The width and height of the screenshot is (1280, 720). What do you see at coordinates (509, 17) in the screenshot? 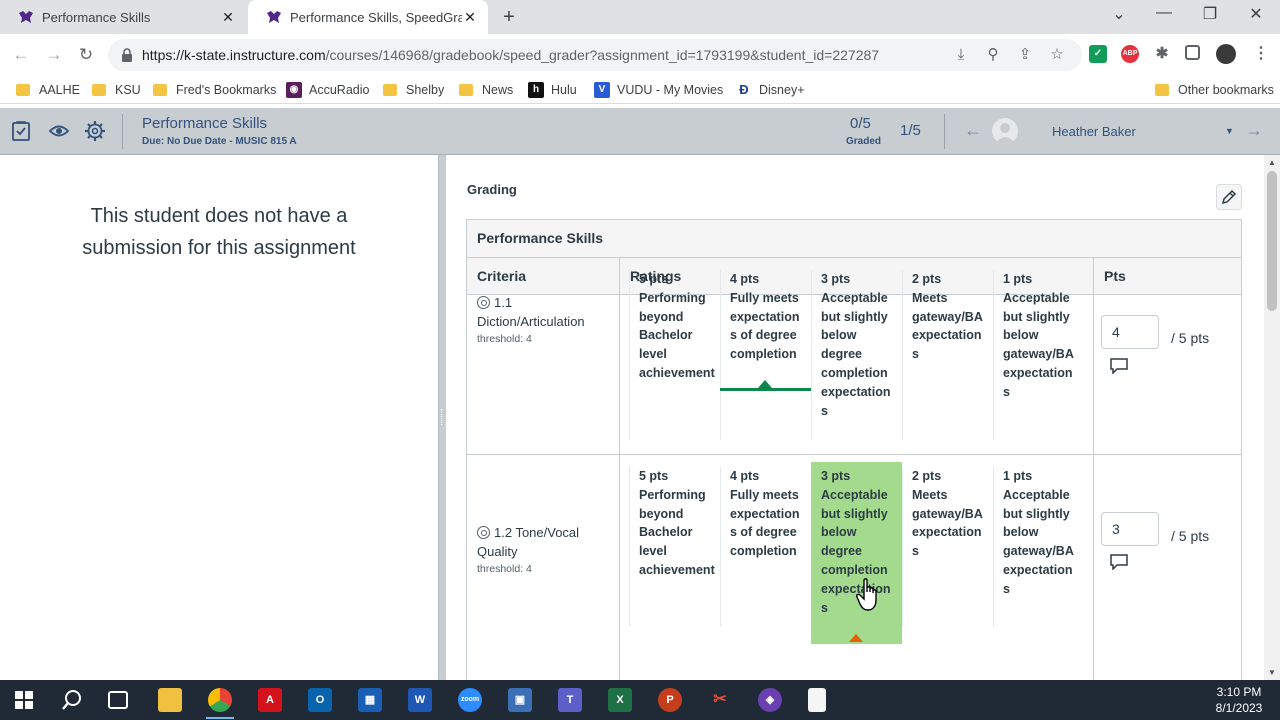
I see `new-tab-icon: +` at bounding box center [509, 17].